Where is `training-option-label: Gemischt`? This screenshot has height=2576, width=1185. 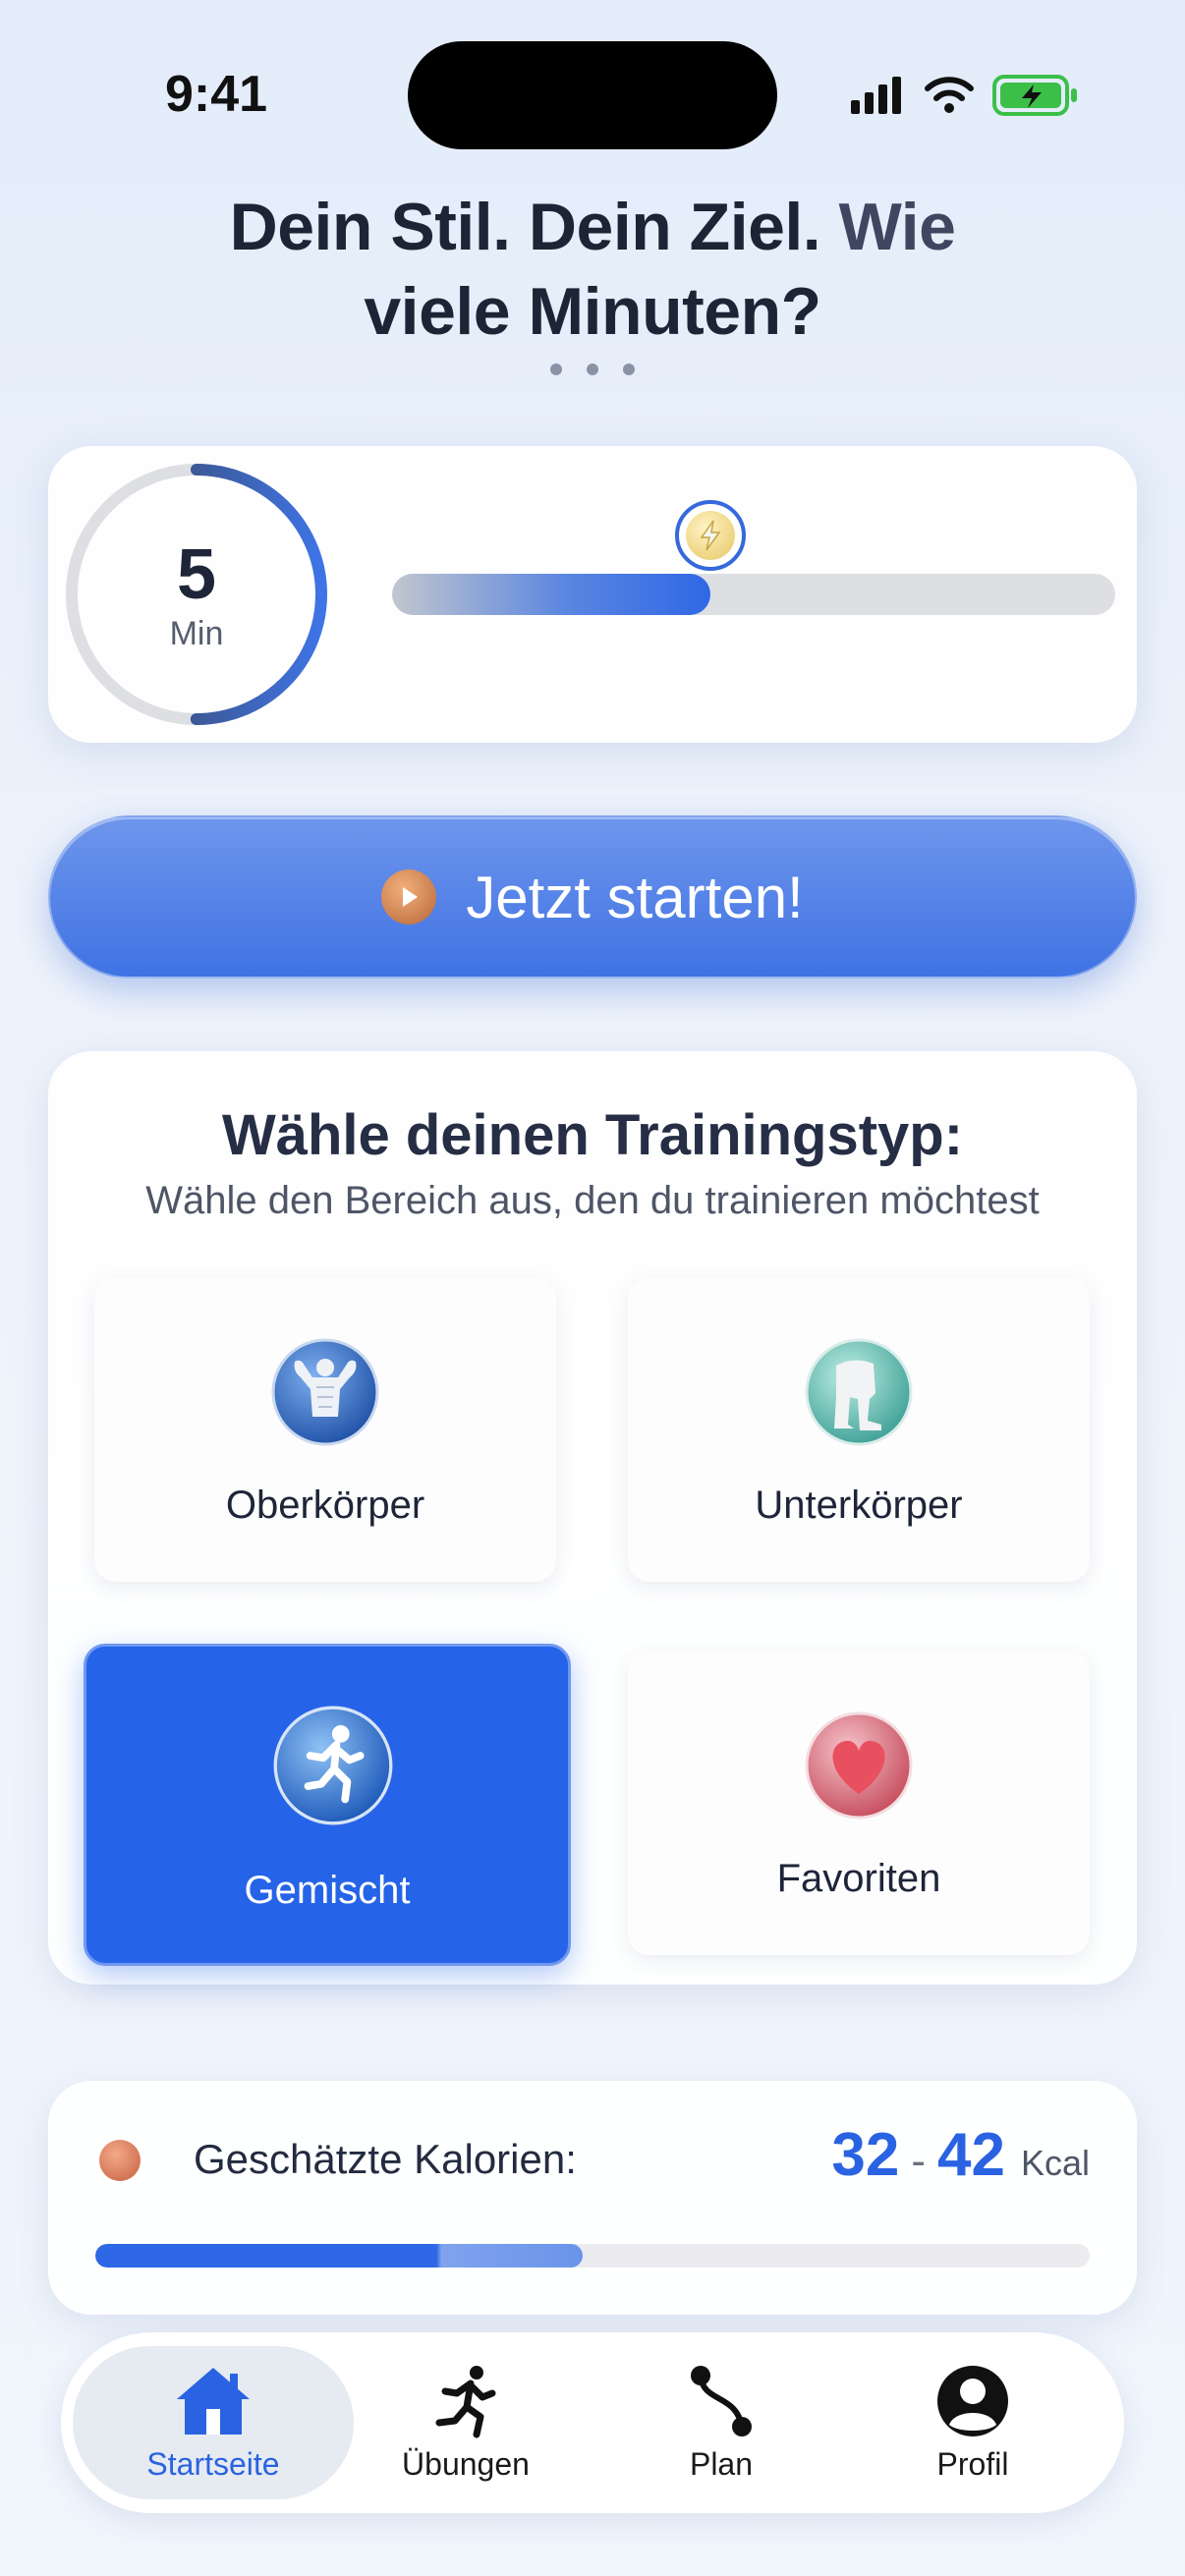 training-option-label: Gemischt is located at coordinates (327, 1890).